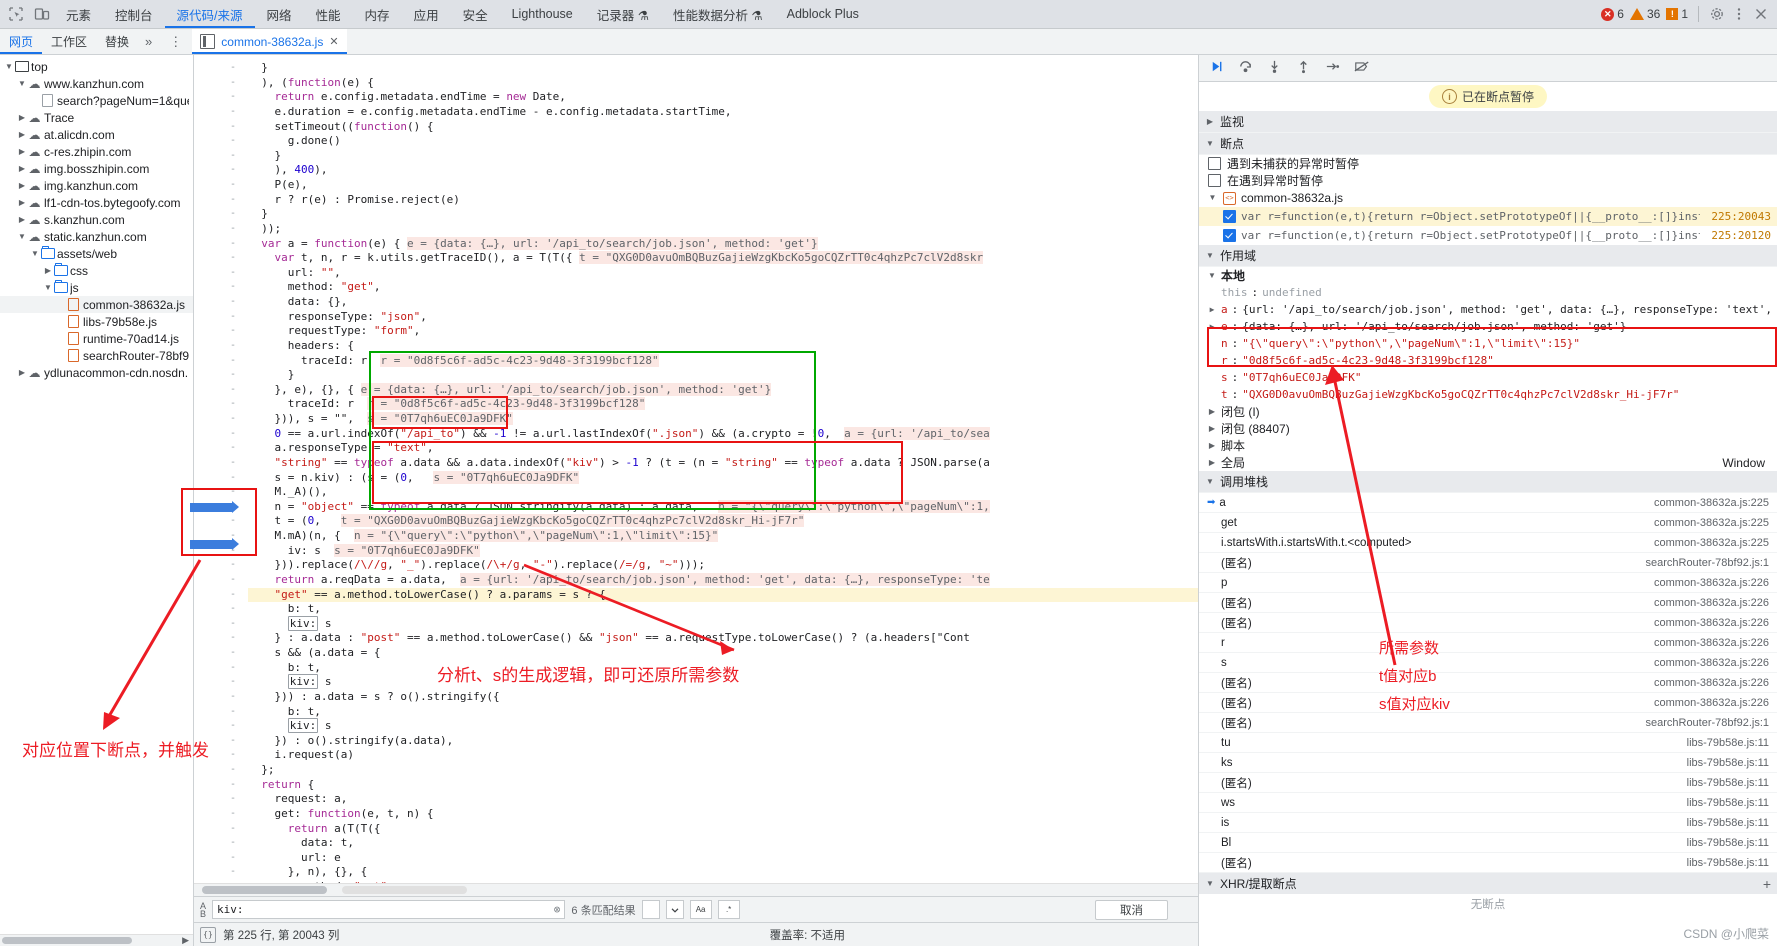 The height and width of the screenshot is (946, 1777). I want to click on tree-item-runtime-70ad14-js: runtime-70ad14.js, so click(96, 338).